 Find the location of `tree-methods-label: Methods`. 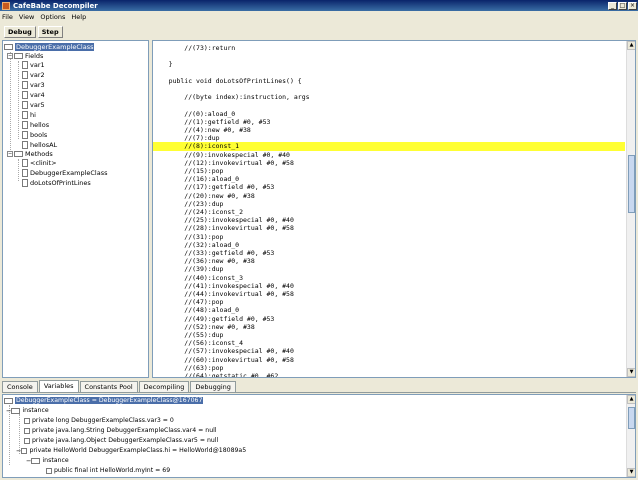

tree-methods-label: Methods is located at coordinates (39, 153).